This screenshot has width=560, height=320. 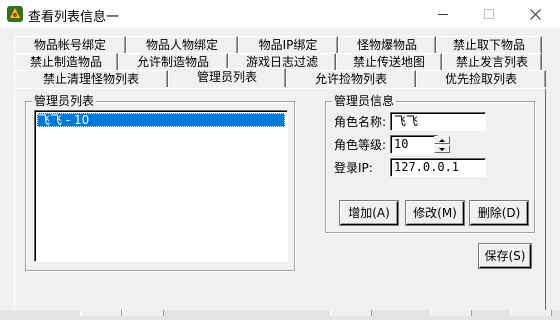 What do you see at coordinates (492, 61) in the screenshot?
I see `tab-no-chat-list: 禁止发言列表` at bounding box center [492, 61].